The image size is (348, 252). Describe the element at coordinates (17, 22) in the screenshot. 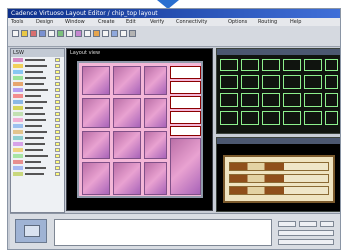

I see `menu-item: Tools` at that location.